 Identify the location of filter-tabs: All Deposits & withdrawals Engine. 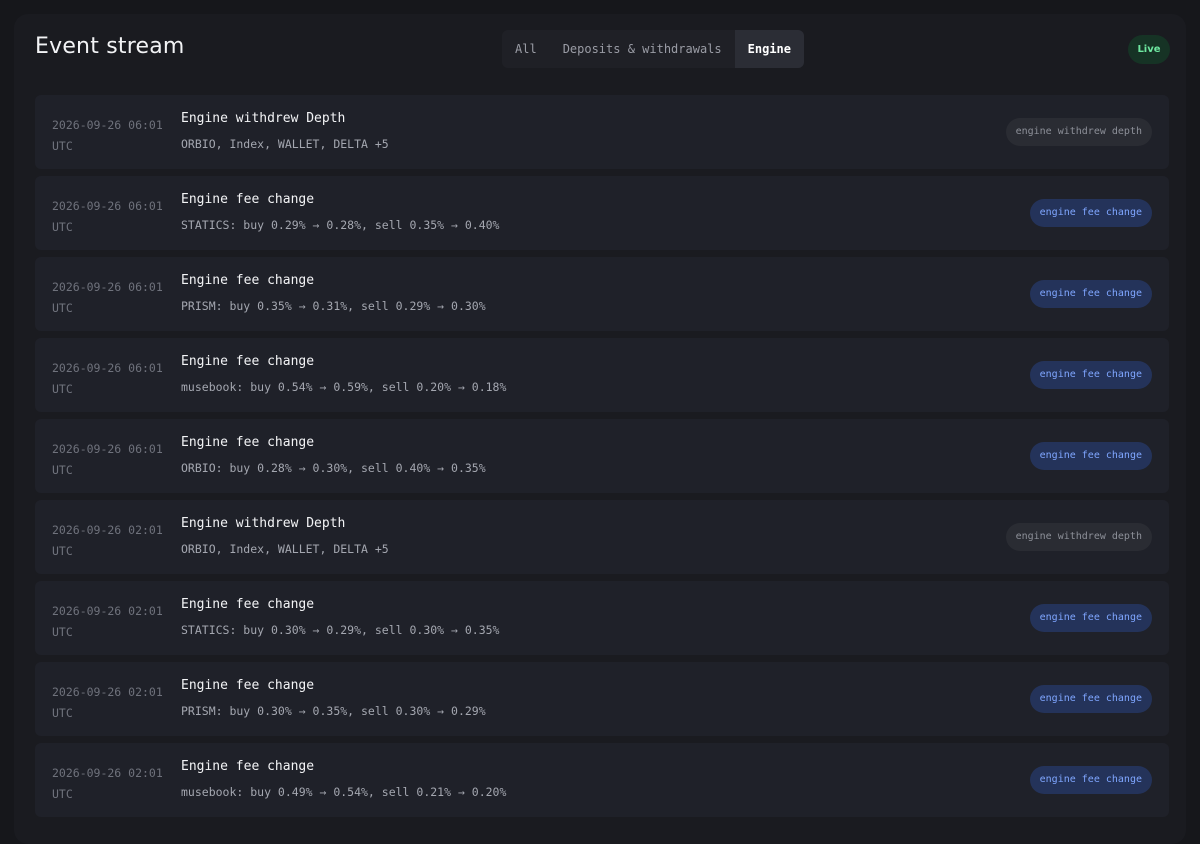
(653, 49).